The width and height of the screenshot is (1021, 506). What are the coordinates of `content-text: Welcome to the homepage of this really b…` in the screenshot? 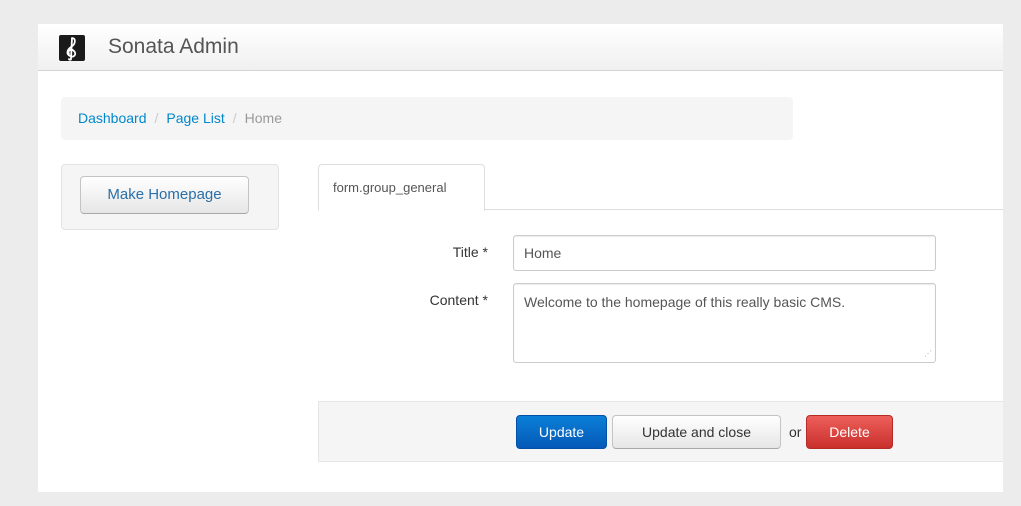 It's located at (685, 302).